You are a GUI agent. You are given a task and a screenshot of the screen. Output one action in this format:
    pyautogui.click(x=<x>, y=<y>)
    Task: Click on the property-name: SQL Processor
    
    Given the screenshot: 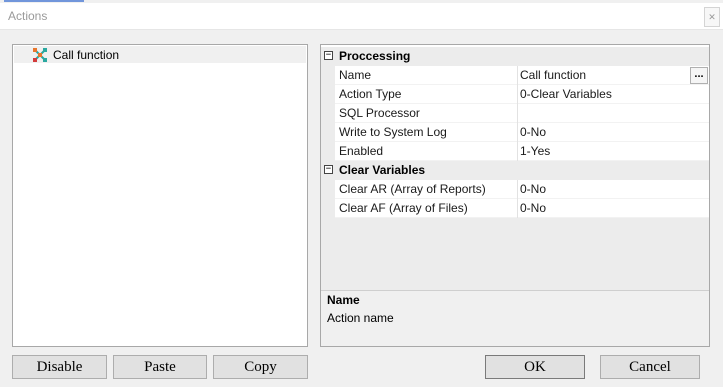 What is the action you would take?
    pyautogui.click(x=379, y=113)
    